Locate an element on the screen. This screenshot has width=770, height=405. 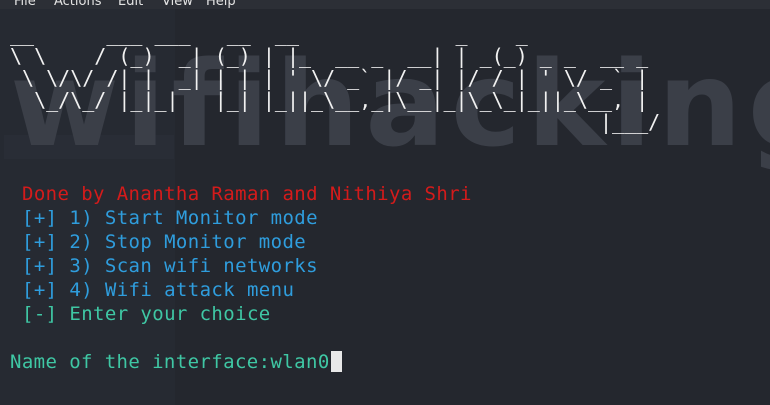
ascii-line: __ ___ ___ __ __ _ _ is located at coordinates (335, 34).